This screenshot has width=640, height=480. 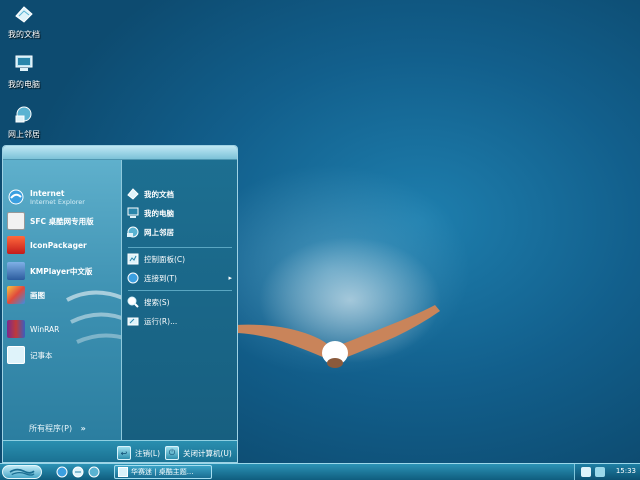 What do you see at coordinates (133, 321) in the screenshot?
I see `run-icon` at bounding box center [133, 321].